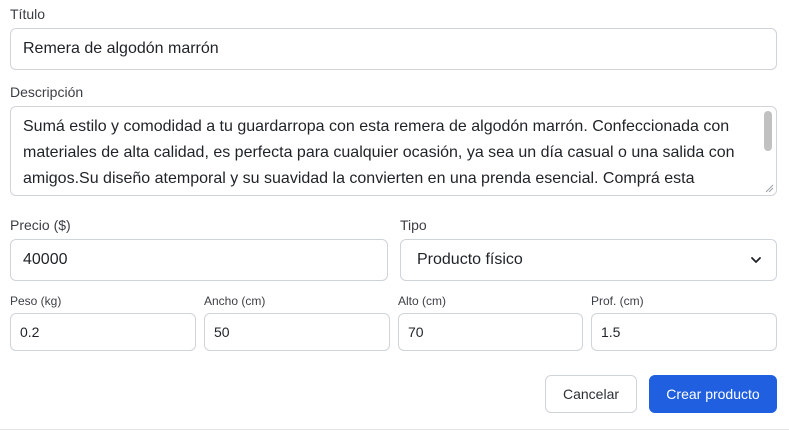  What do you see at coordinates (413, 225) in the screenshot?
I see `type-label: Tipo` at bounding box center [413, 225].